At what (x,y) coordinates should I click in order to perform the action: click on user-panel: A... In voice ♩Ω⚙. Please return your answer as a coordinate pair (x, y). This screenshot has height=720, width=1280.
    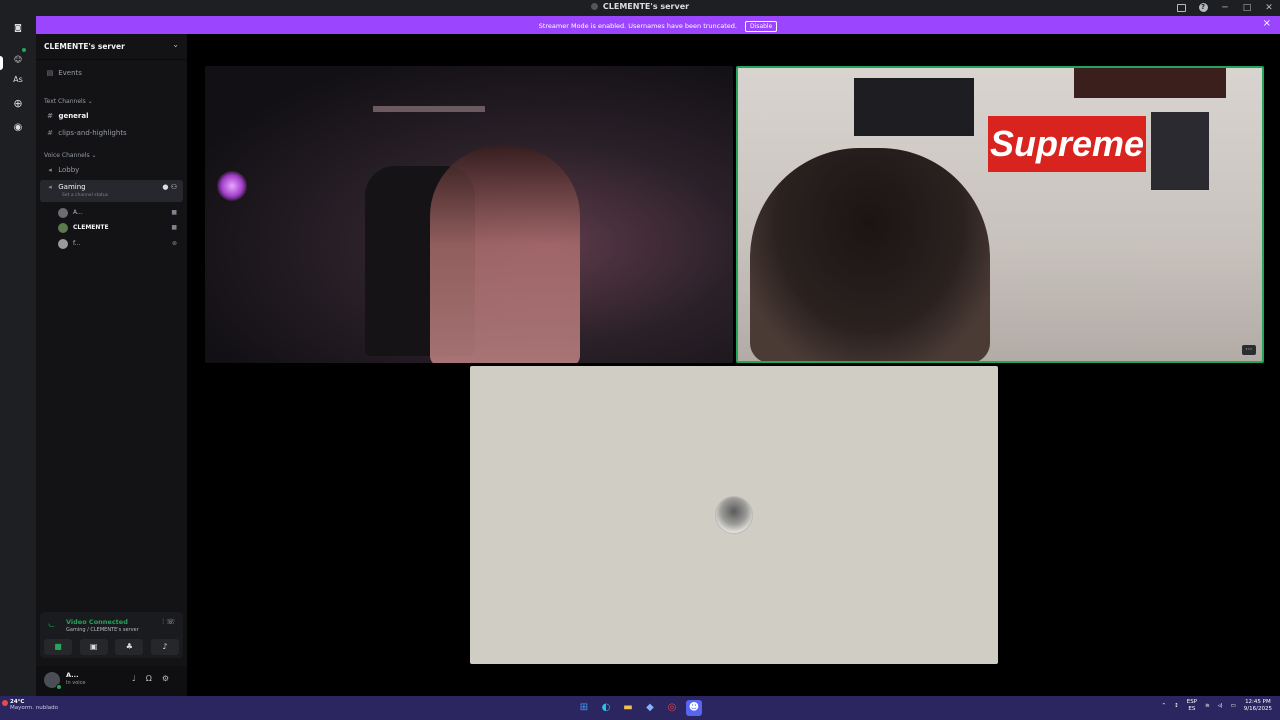
    Looking at the image, I should click on (111, 681).